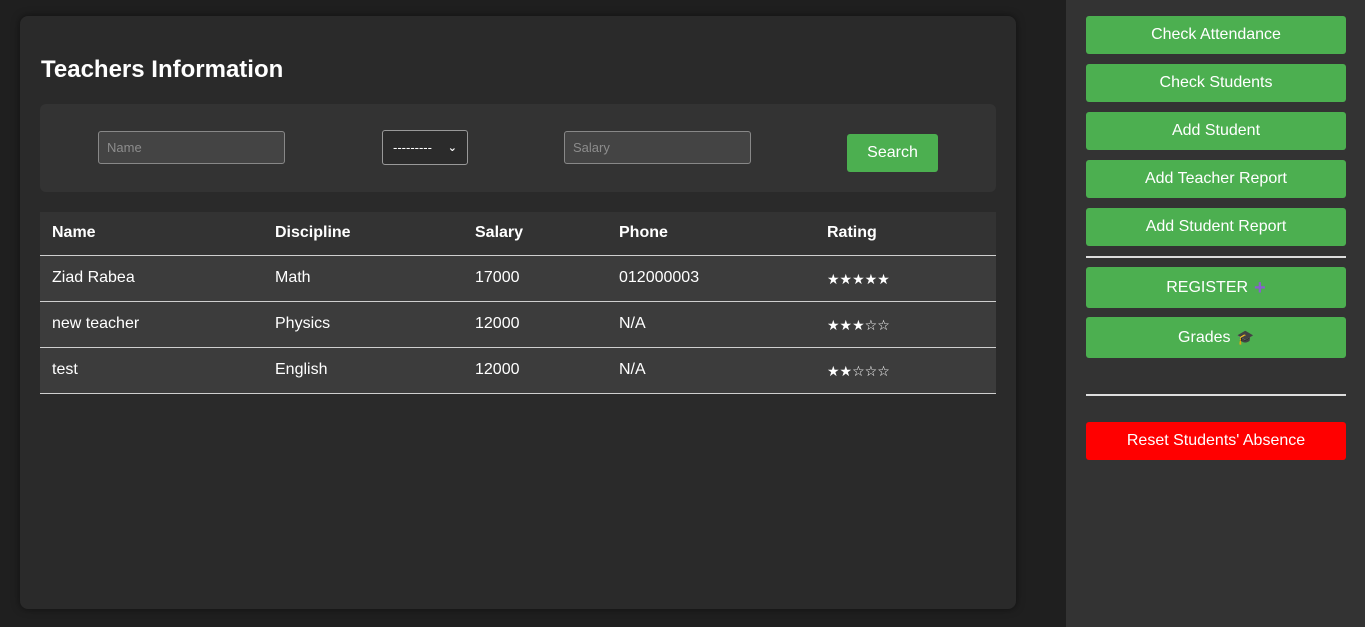 This screenshot has height=627, width=1365. Describe the element at coordinates (518, 148) in the screenshot. I see `search-bar: --------- ⌄ Search` at that location.